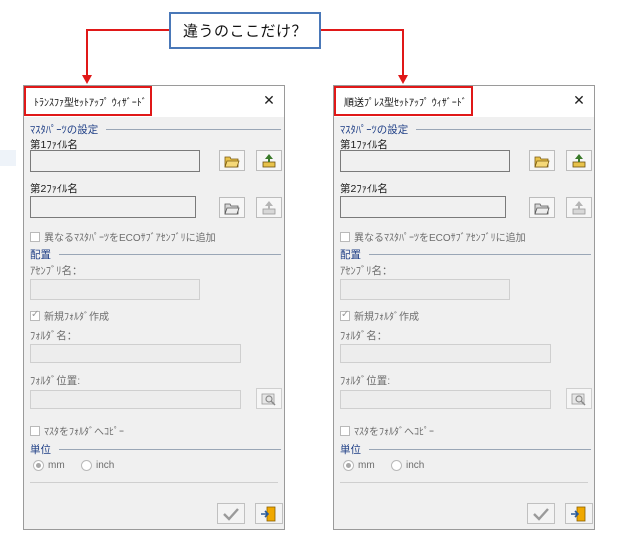 The height and width of the screenshot is (545, 625). Describe the element at coordinates (76, 317) in the screenshot. I see `new-folder-checkbox-label: 新規ﾌｫﾙﾀﾞ作成` at that location.